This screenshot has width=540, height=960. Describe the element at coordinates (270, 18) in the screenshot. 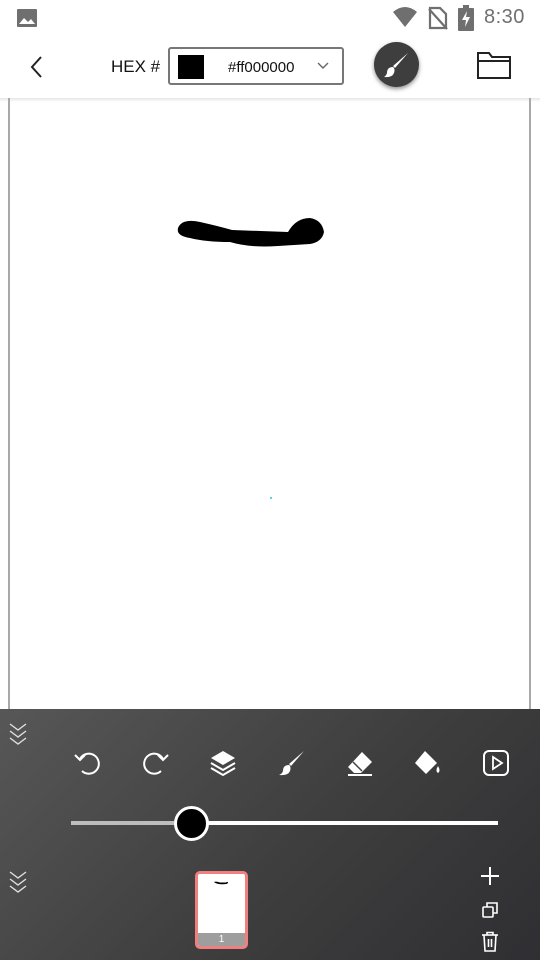

I see `status-bar: 8:30` at that location.